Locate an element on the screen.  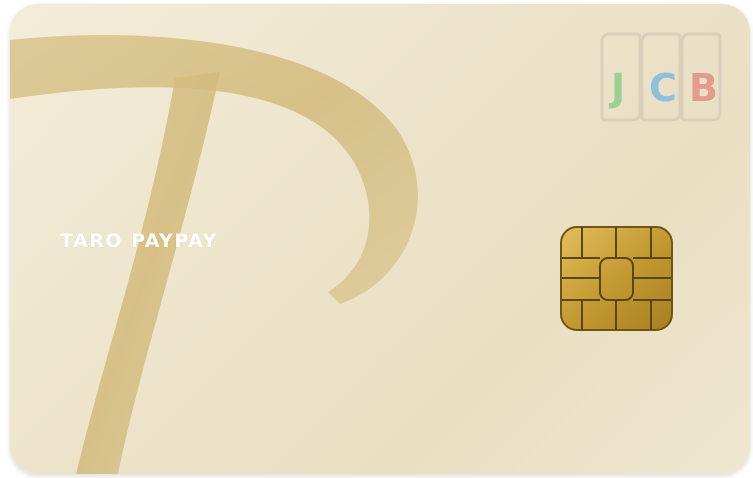
jcb-letter-c: C is located at coordinates (663, 88).